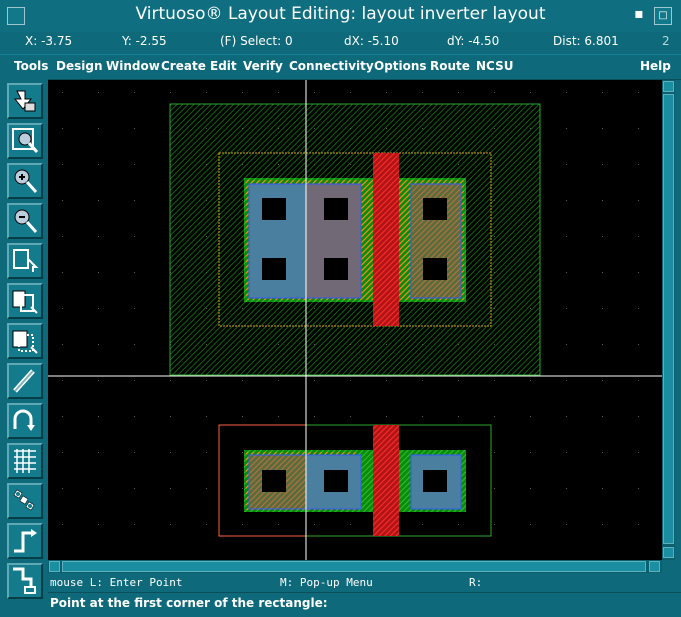  What do you see at coordinates (666, 41) in the screenshot?
I see `window-number: 2` at bounding box center [666, 41].